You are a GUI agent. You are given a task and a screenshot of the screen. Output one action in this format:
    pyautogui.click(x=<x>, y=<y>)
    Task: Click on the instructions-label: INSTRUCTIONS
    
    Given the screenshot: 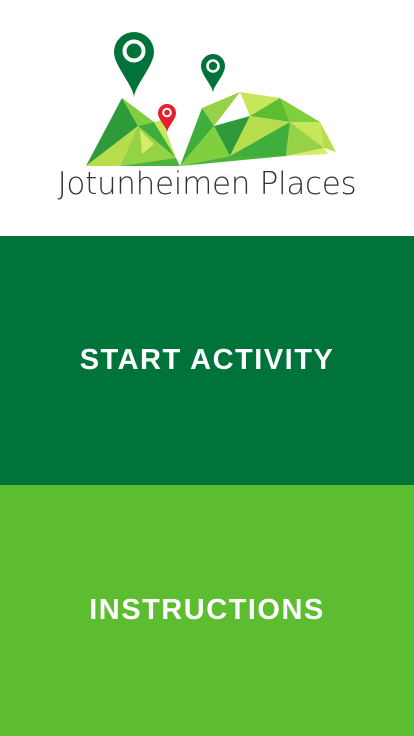 What is the action you would take?
    pyautogui.click(x=207, y=610)
    